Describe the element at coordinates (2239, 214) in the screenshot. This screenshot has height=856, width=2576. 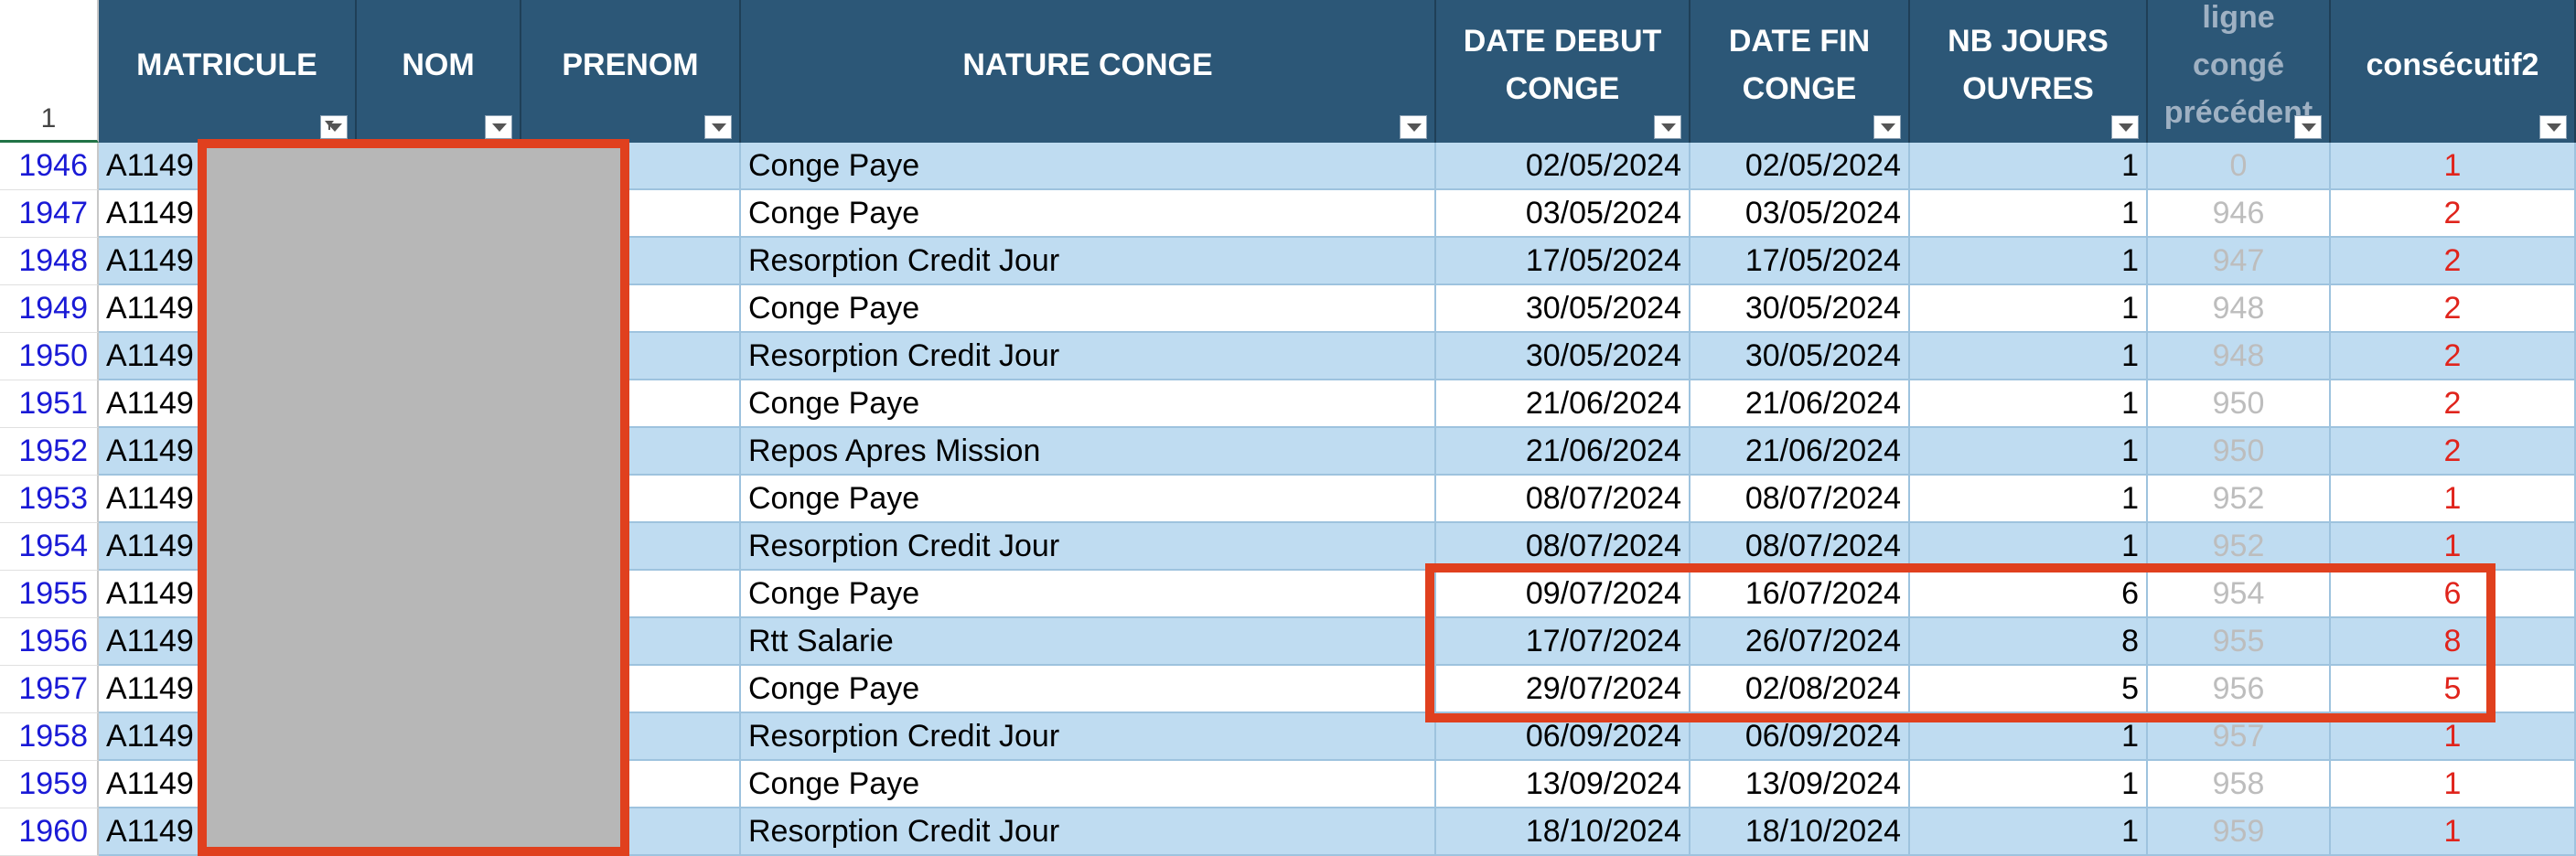
I see `cell-ligne-precedent: 946` at that location.